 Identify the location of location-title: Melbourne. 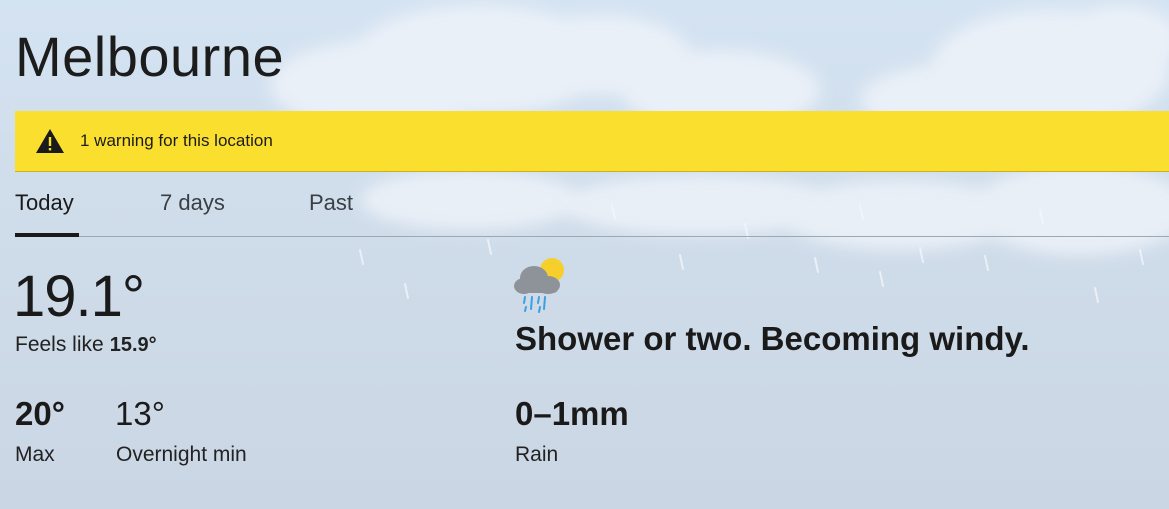
(150, 56).